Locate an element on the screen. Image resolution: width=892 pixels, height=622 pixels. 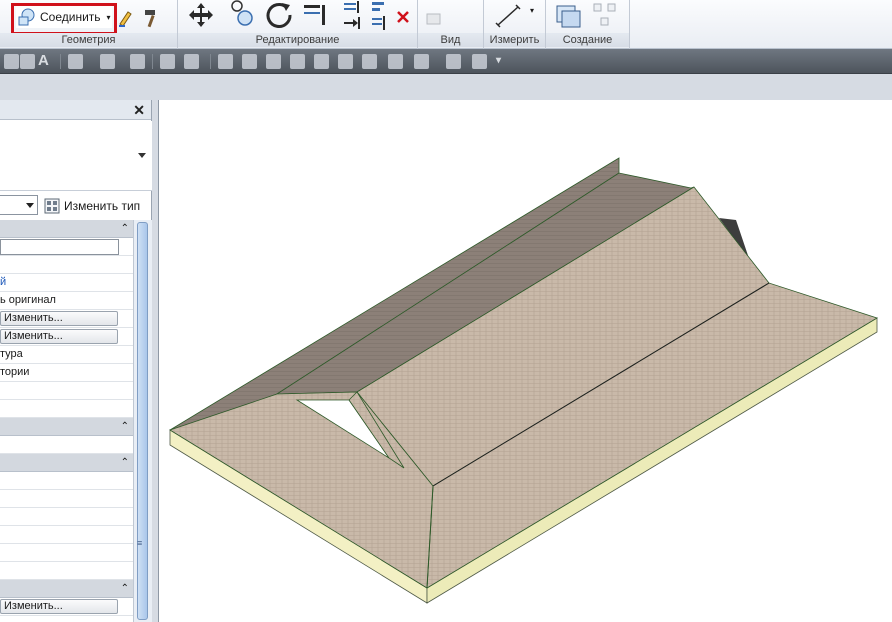
property-label: ь оригинал is located at coordinates (28, 300).